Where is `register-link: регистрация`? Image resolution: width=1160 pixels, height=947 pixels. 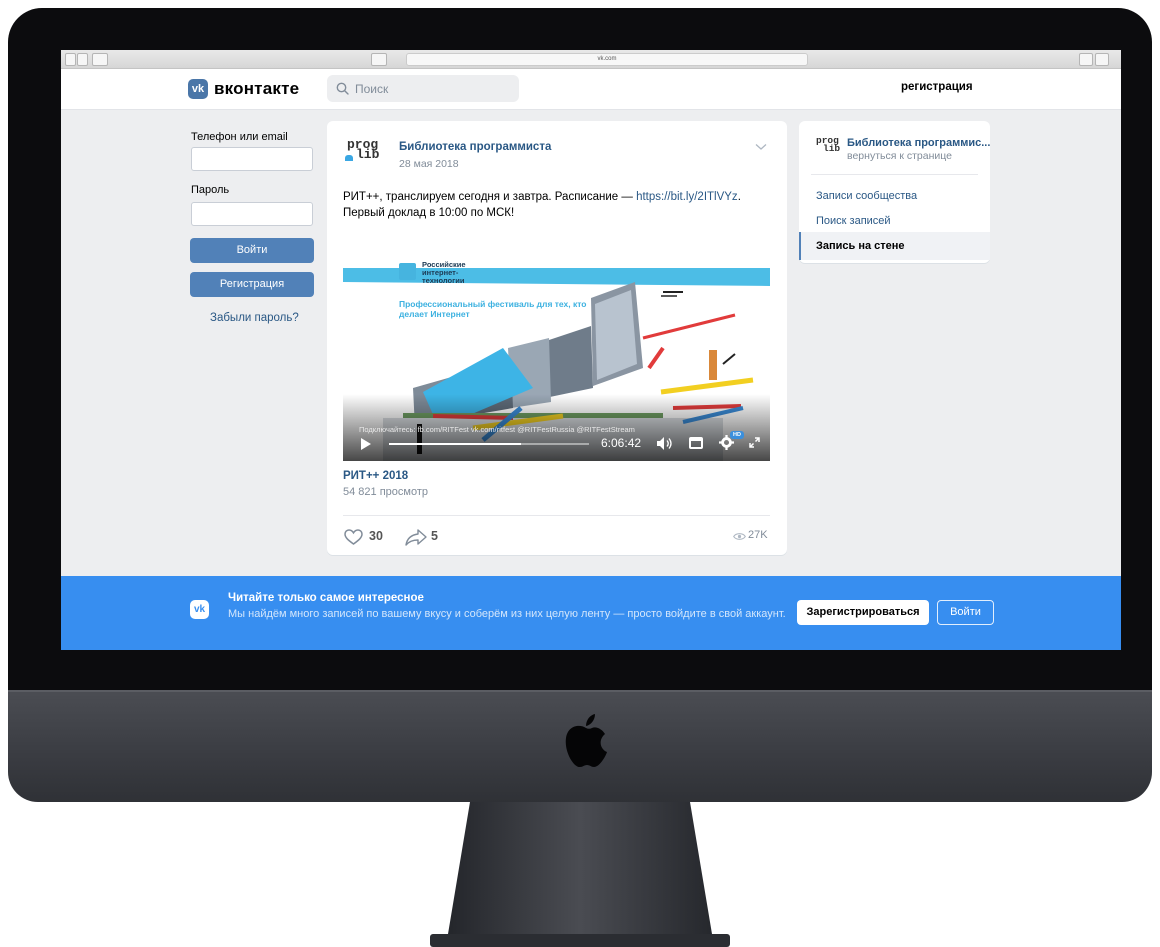
register-link: регистрация is located at coordinates (937, 87).